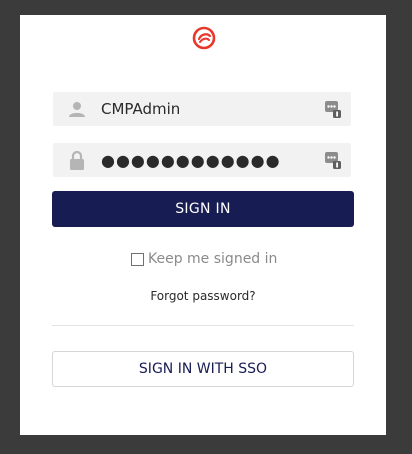 The width and height of the screenshot is (412, 454). I want to click on keep-signed-in-label: Keep me signed in, so click(213, 259).